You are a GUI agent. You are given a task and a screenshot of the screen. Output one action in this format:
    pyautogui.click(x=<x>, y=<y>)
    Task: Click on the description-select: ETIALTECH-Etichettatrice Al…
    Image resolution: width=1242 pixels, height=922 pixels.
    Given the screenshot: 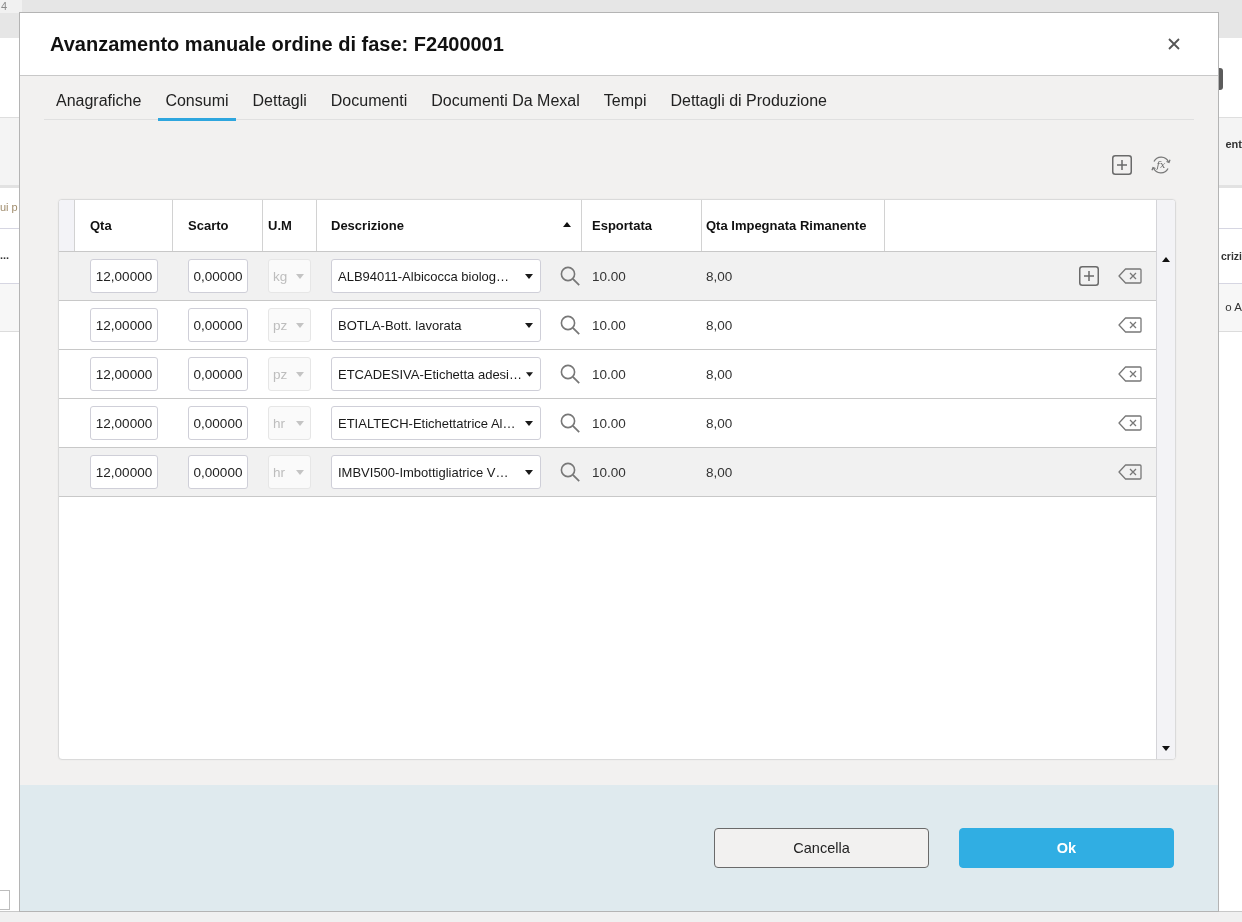 What is the action you would take?
    pyautogui.click(x=436, y=423)
    